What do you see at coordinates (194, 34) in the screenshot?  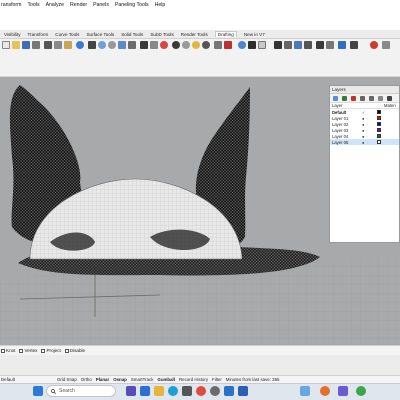 I see `tab-render-tools: Render Tools` at bounding box center [194, 34].